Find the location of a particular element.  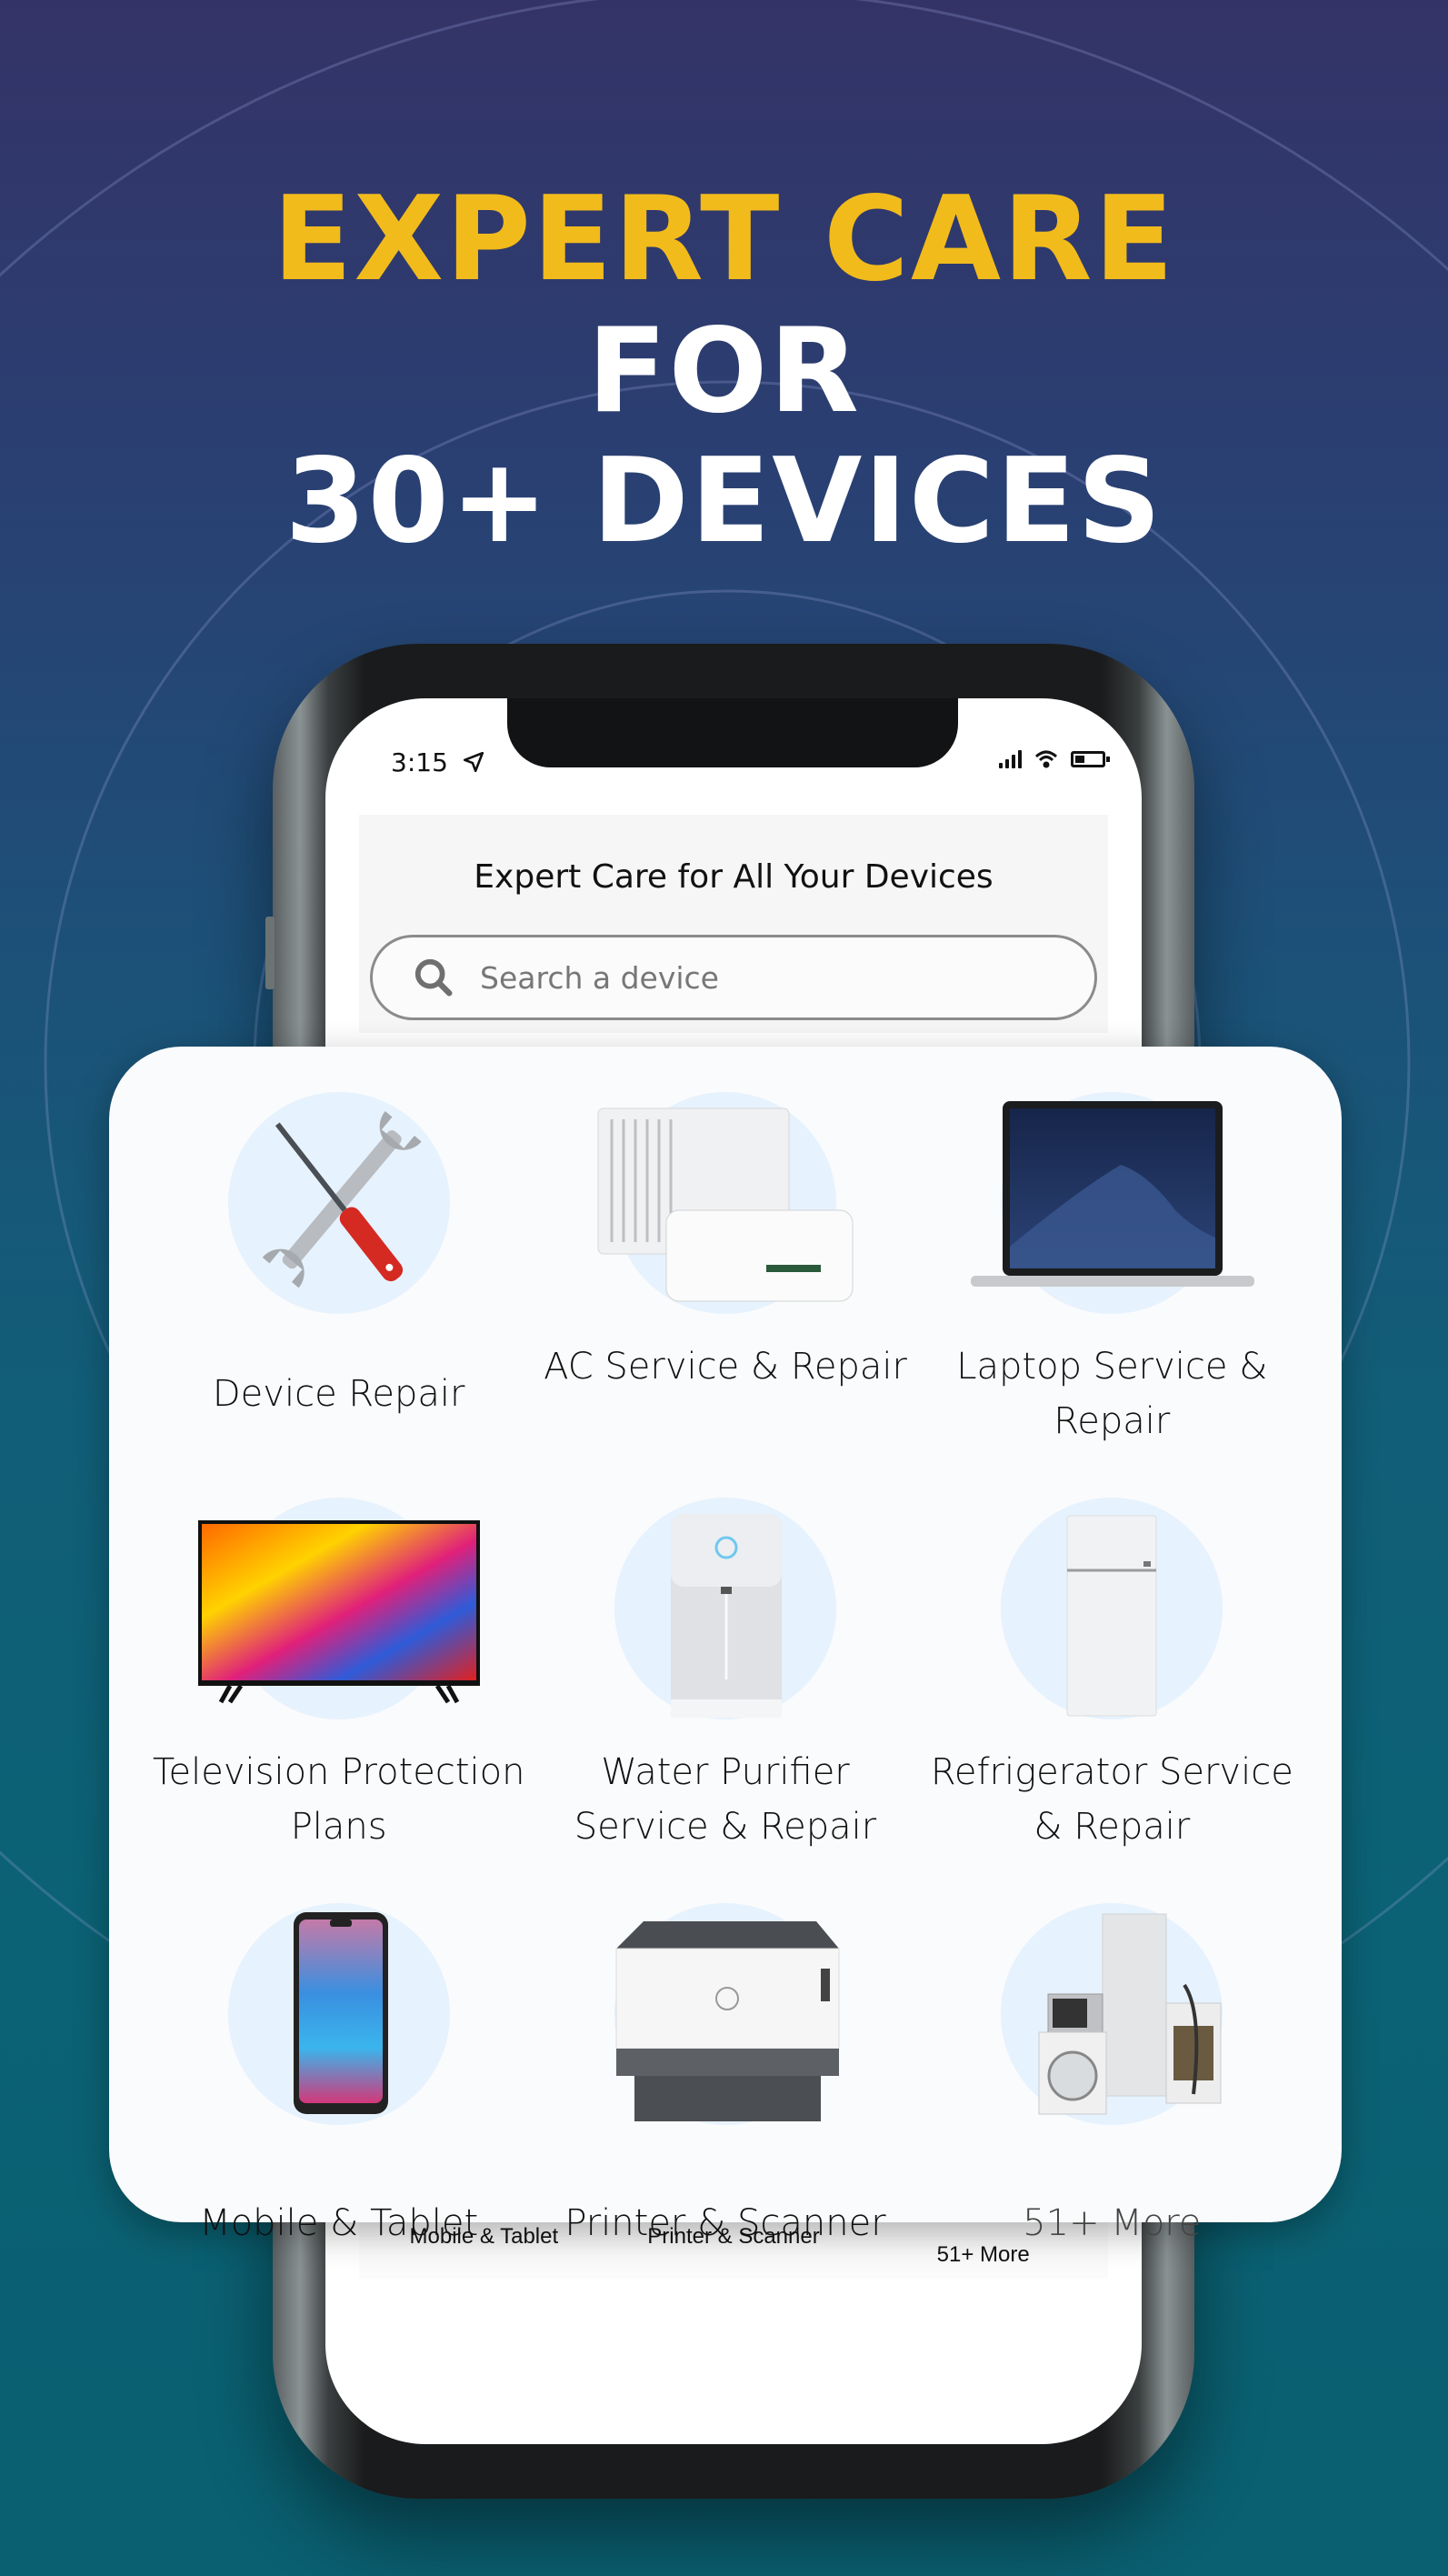

category-label: Water Purifier Service & Repair is located at coordinates (725, 1799).